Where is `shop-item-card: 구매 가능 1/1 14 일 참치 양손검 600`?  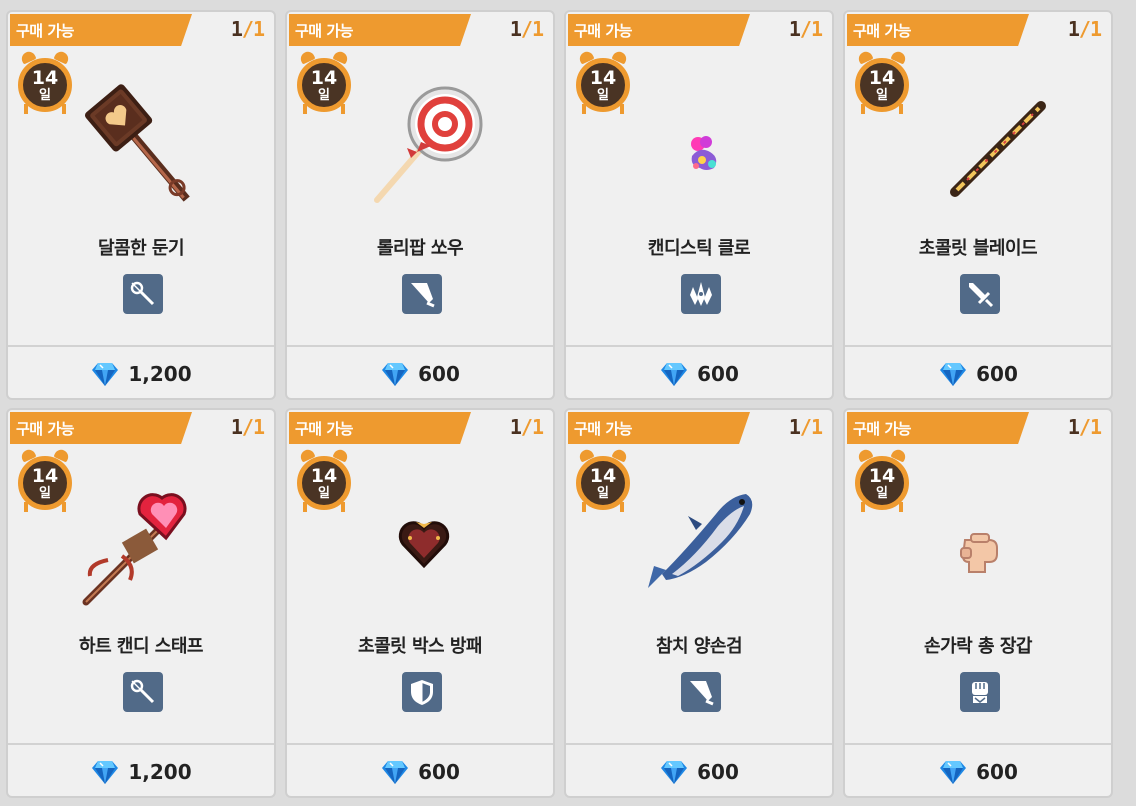 shop-item-card: 구매 가능 1/1 14 일 참치 양손검 600 is located at coordinates (699, 603).